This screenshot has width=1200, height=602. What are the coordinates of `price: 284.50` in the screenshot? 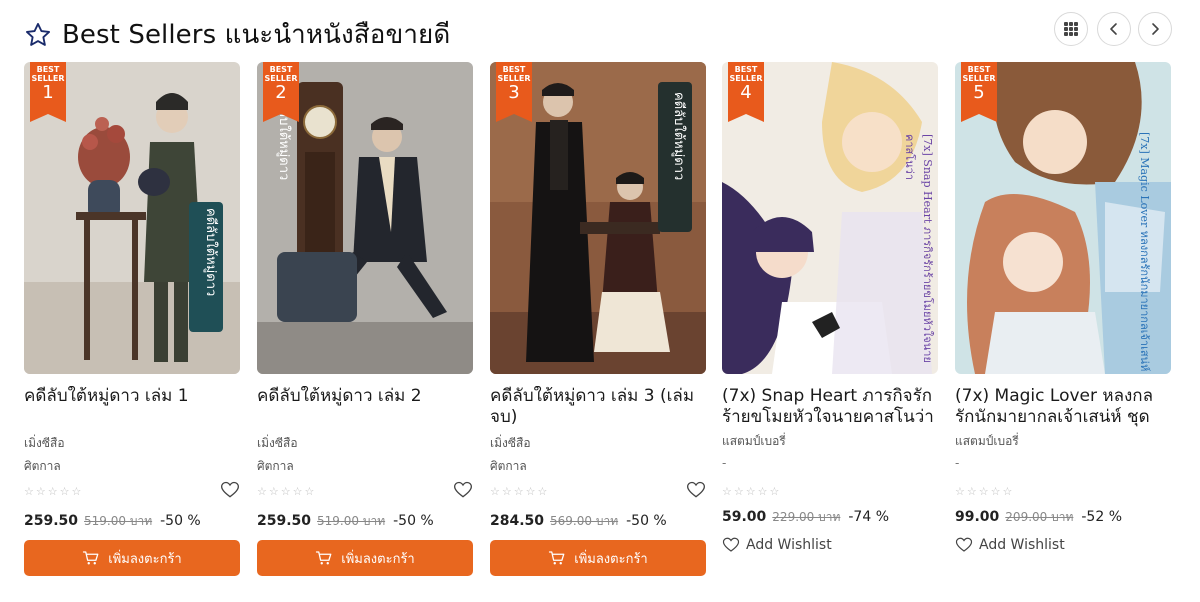 It's located at (517, 521).